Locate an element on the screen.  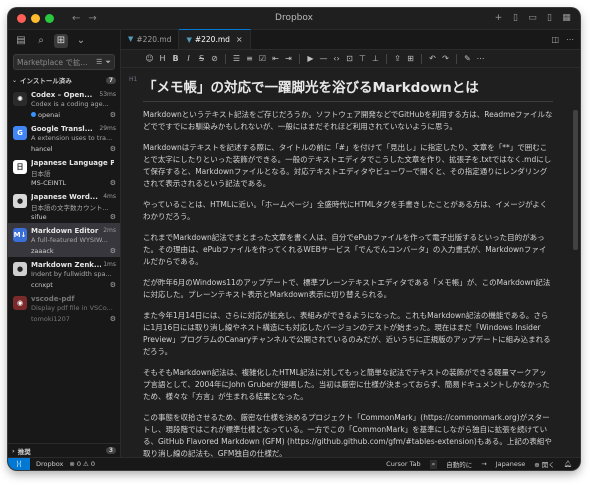
tab-220-md-active: ▼ #220.md × is located at coordinates (215, 39).